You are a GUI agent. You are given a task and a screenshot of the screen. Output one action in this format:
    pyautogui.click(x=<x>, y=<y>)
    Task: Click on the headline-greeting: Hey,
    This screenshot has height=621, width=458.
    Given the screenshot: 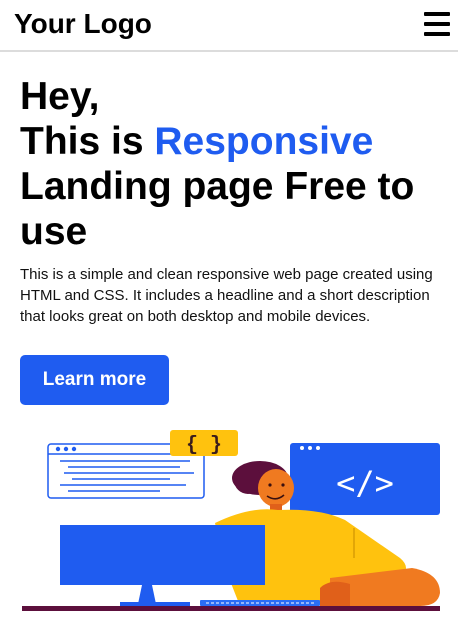 What is the action you would take?
    pyautogui.click(x=60, y=96)
    